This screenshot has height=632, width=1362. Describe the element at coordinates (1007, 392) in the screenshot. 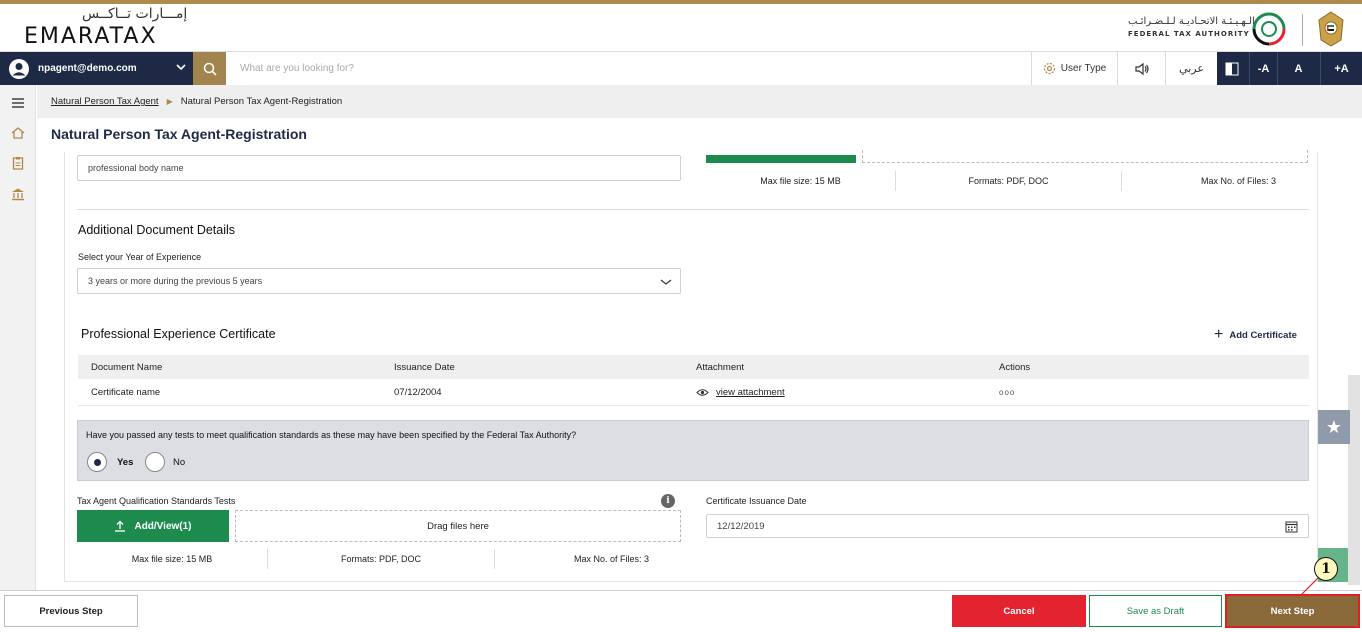

I see `row-actions-menu: ooo` at that location.